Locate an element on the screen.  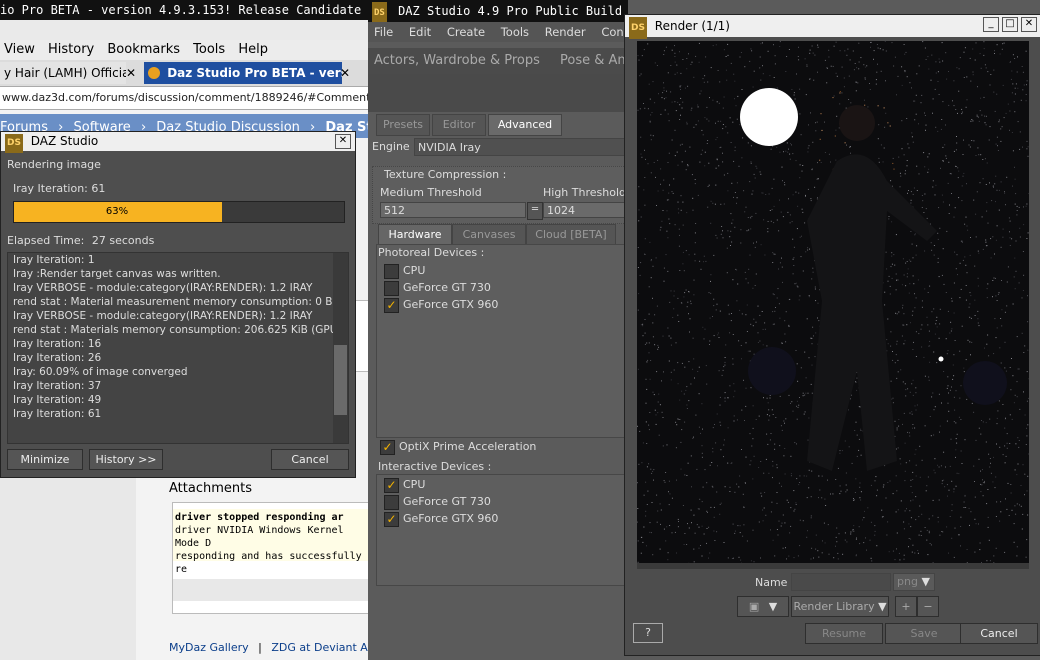
texture-compression-label: Texture Compression : is located at coordinates (445, 174).